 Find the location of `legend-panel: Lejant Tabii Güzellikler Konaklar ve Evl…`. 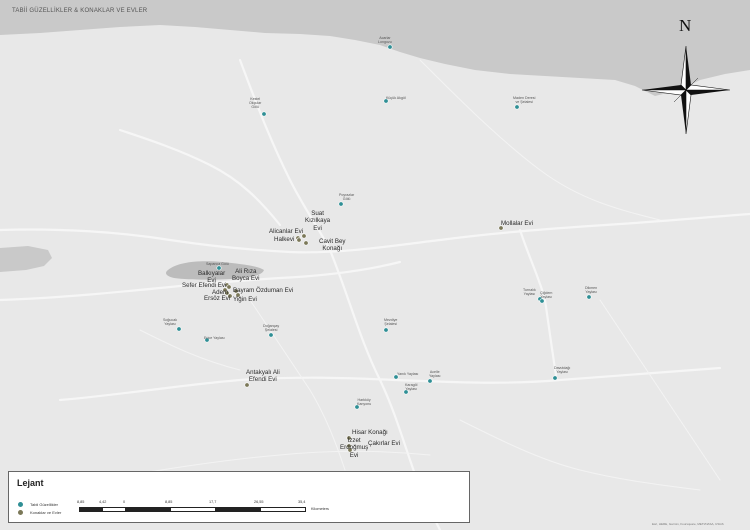

legend-panel: Lejant Tabii Güzellikler Konaklar ve Evl… is located at coordinates (239, 497).